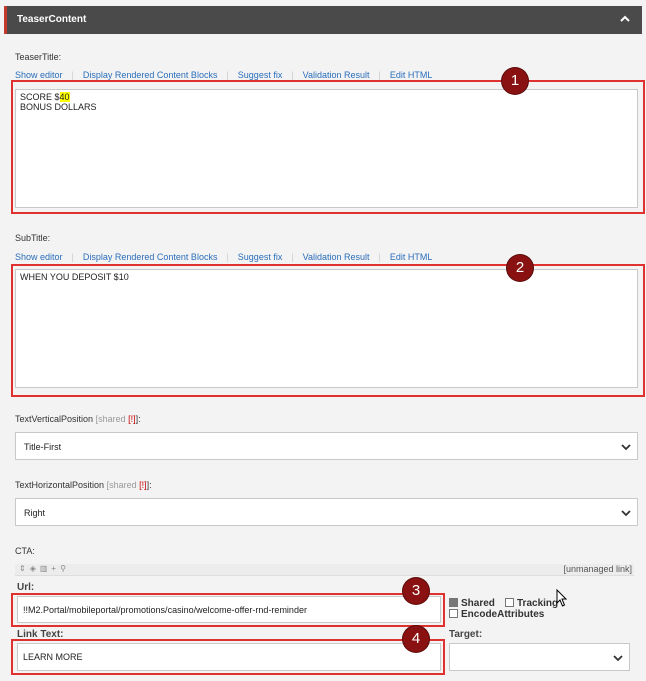 This screenshot has width=646, height=681. What do you see at coordinates (496, 614) in the screenshot?
I see `encode-attributes-checkbox-row: EncodeAttributes` at bounding box center [496, 614].